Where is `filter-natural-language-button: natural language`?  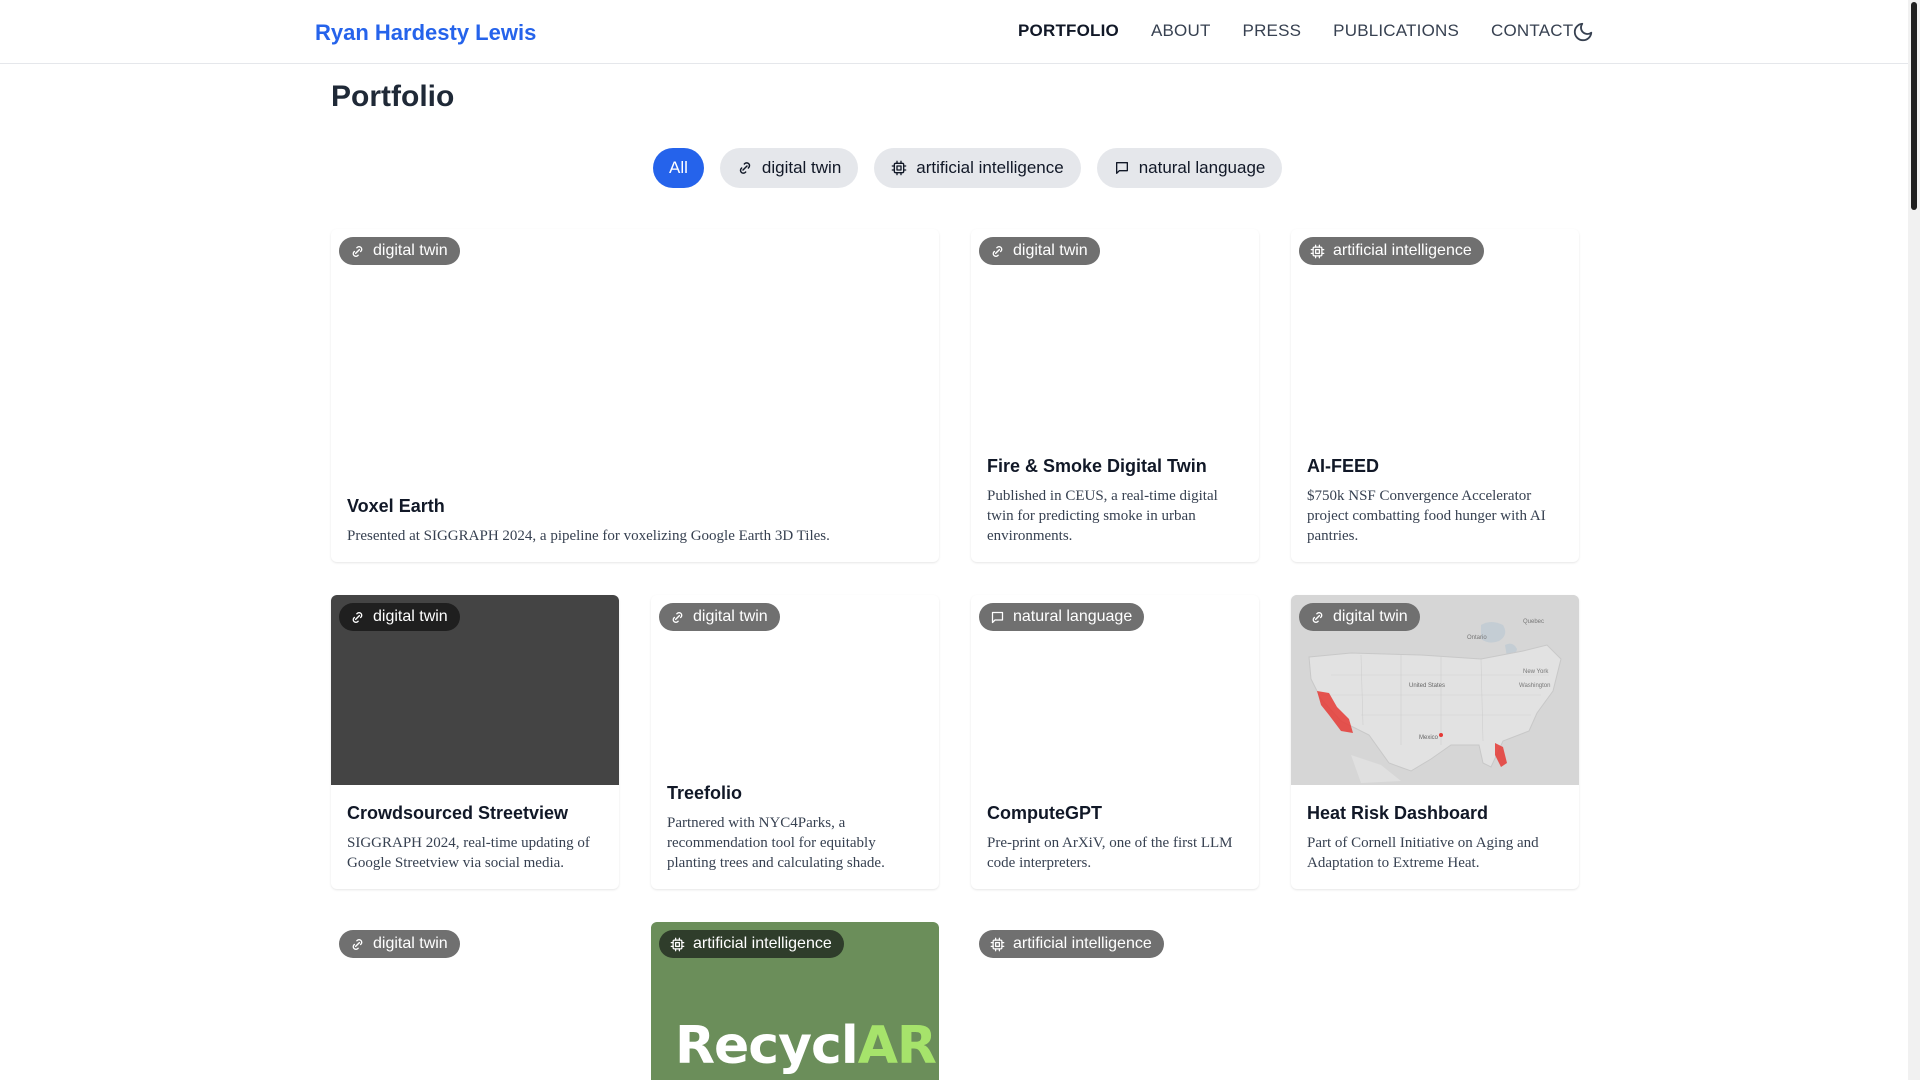 filter-natural-language-button: natural language is located at coordinates (1189, 168).